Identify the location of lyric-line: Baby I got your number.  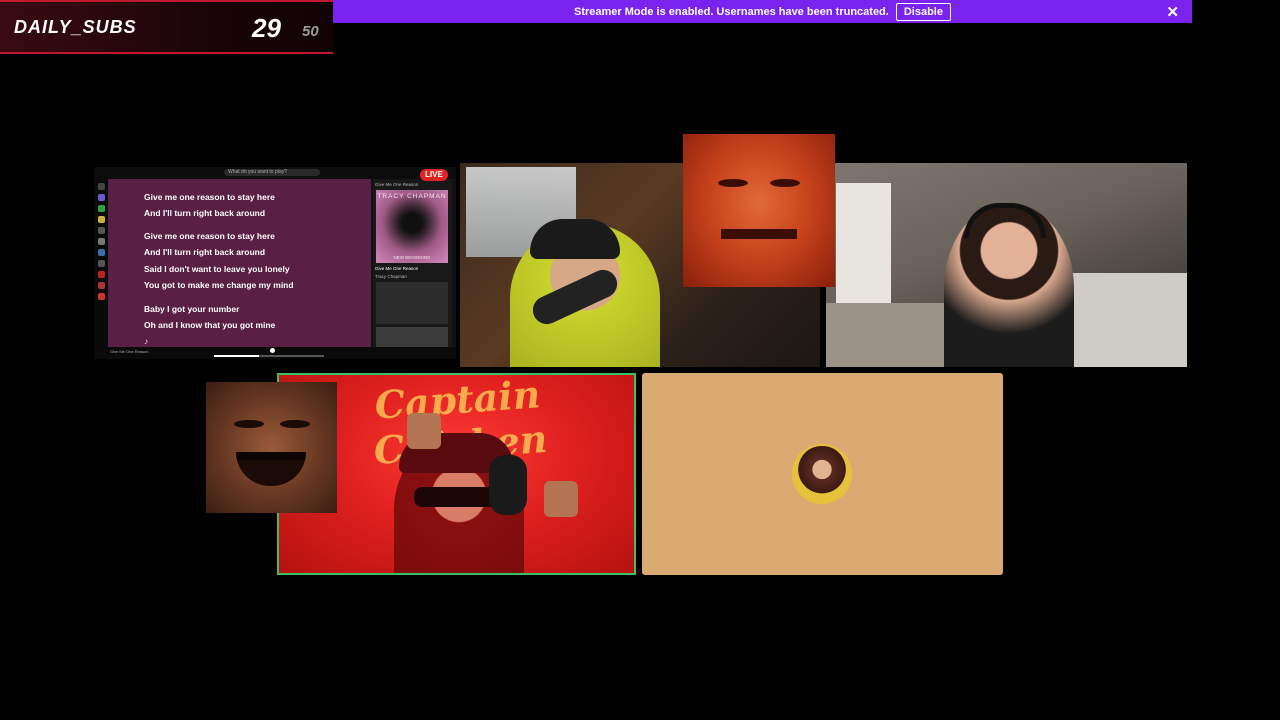
(192, 309).